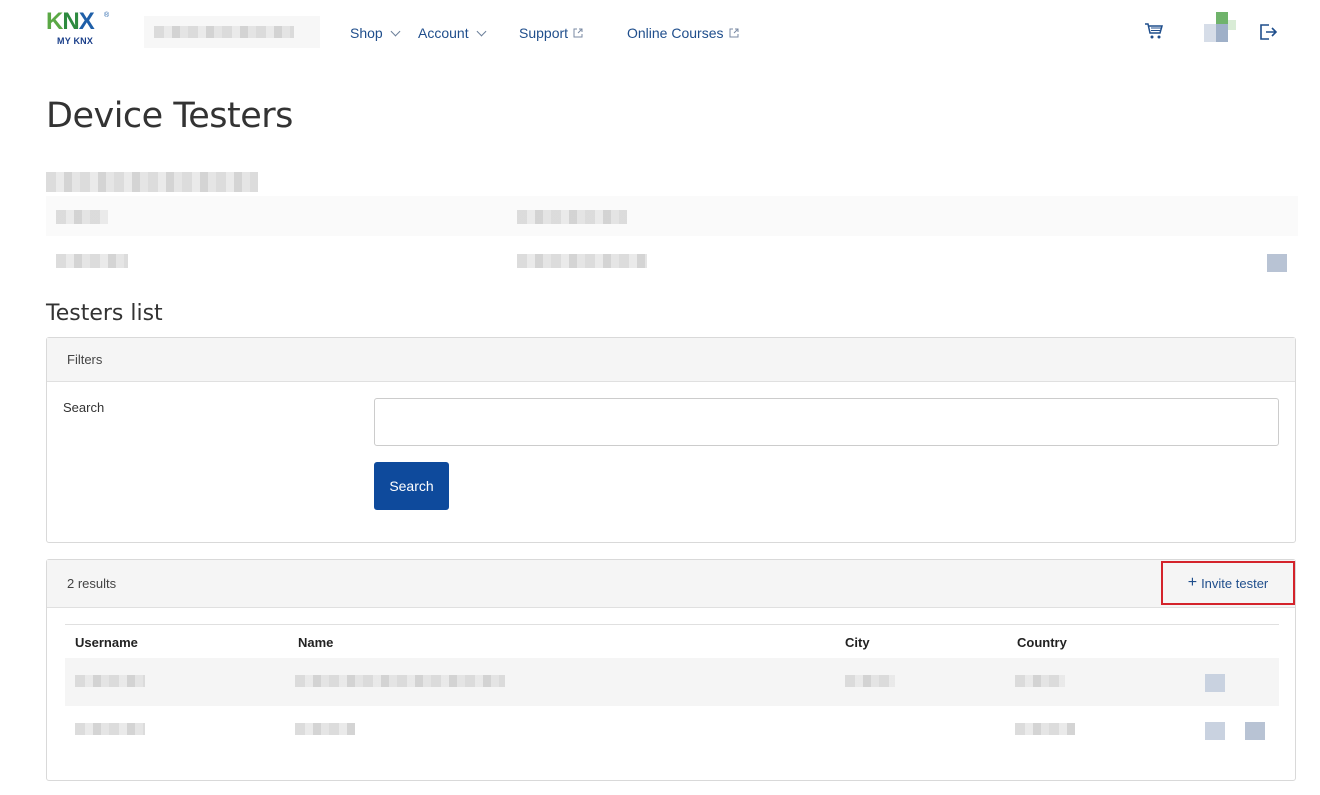 The image size is (1320, 795). Describe the element at coordinates (106, 642) in the screenshot. I see `column-username: Username` at that location.